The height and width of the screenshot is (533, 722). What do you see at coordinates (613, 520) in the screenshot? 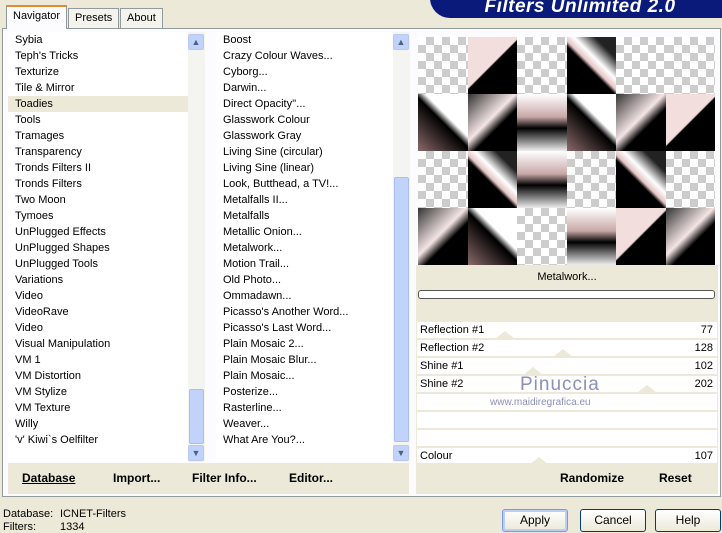
I see `cancel-button: Cancel` at bounding box center [613, 520].